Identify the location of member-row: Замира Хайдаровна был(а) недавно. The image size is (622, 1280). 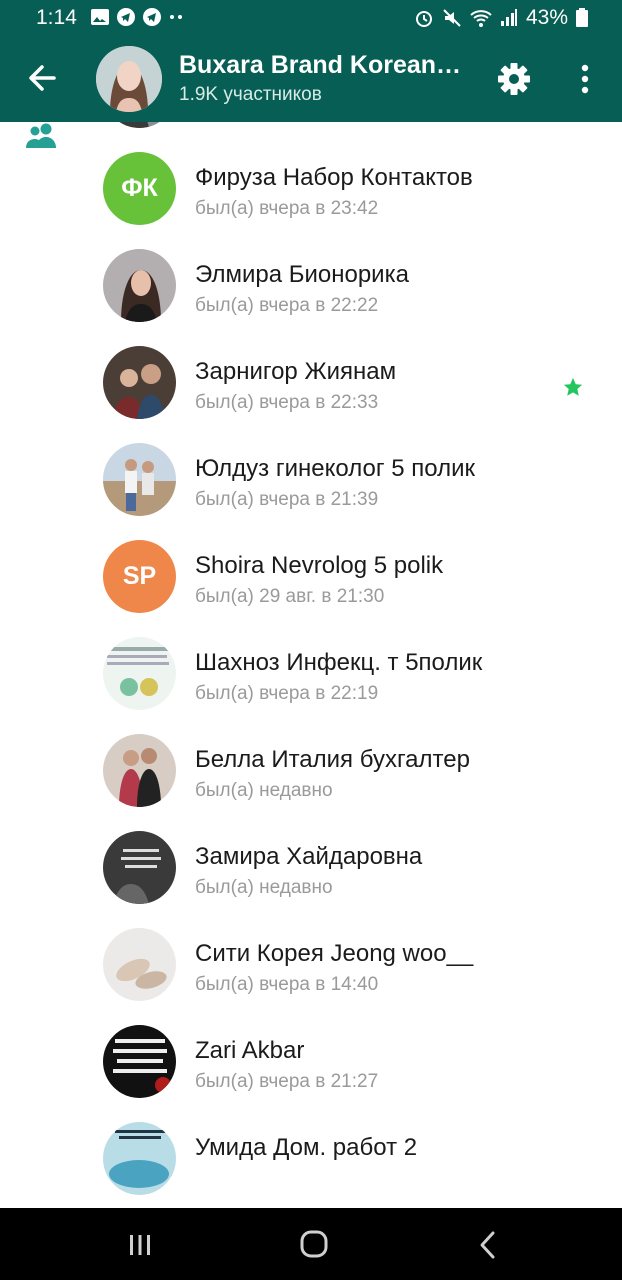
(311, 867).